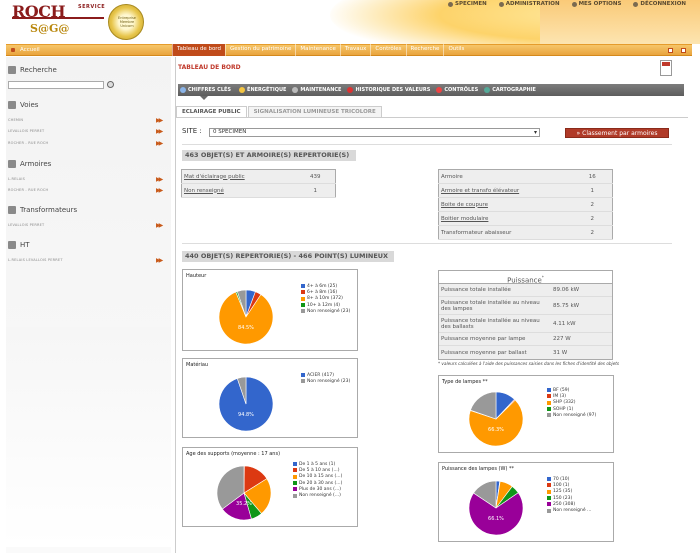 This screenshot has height=553, width=700. Describe the element at coordinates (564, 403) in the screenshot. I see `legend-label: SHP (332)` at that location.